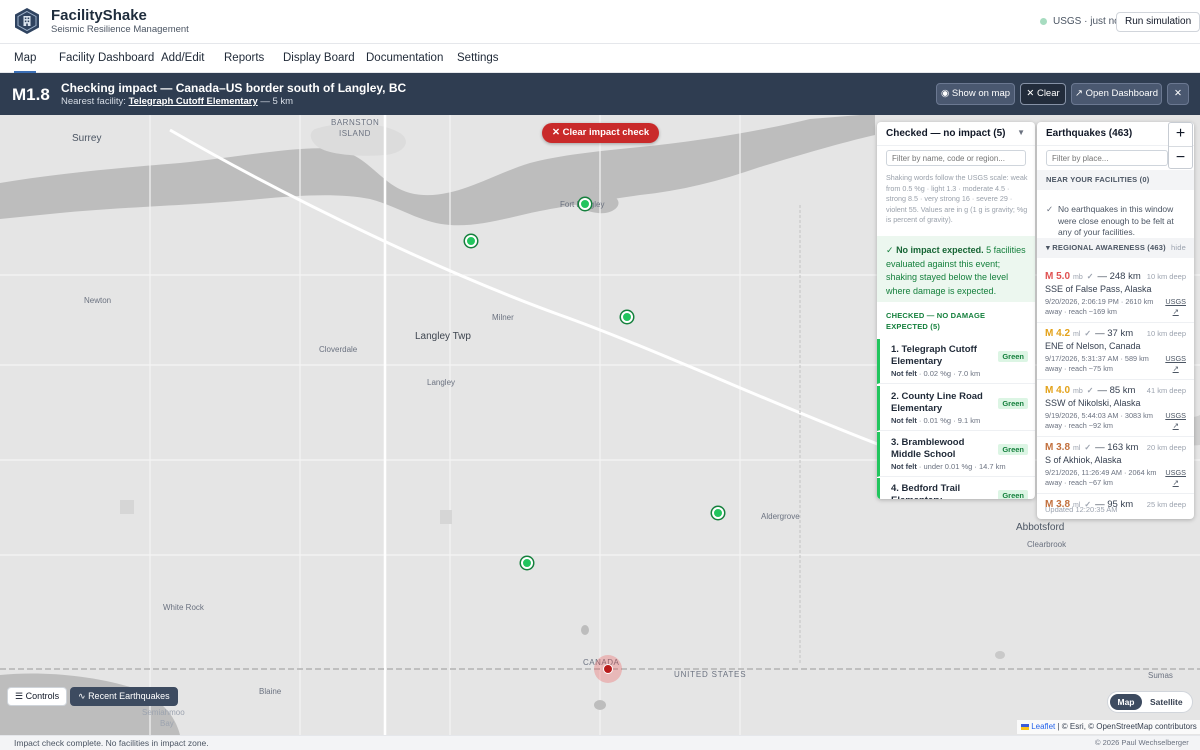  Describe the element at coordinates (42, 696) in the screenshot. I see `controls-label: Controls` at that location.